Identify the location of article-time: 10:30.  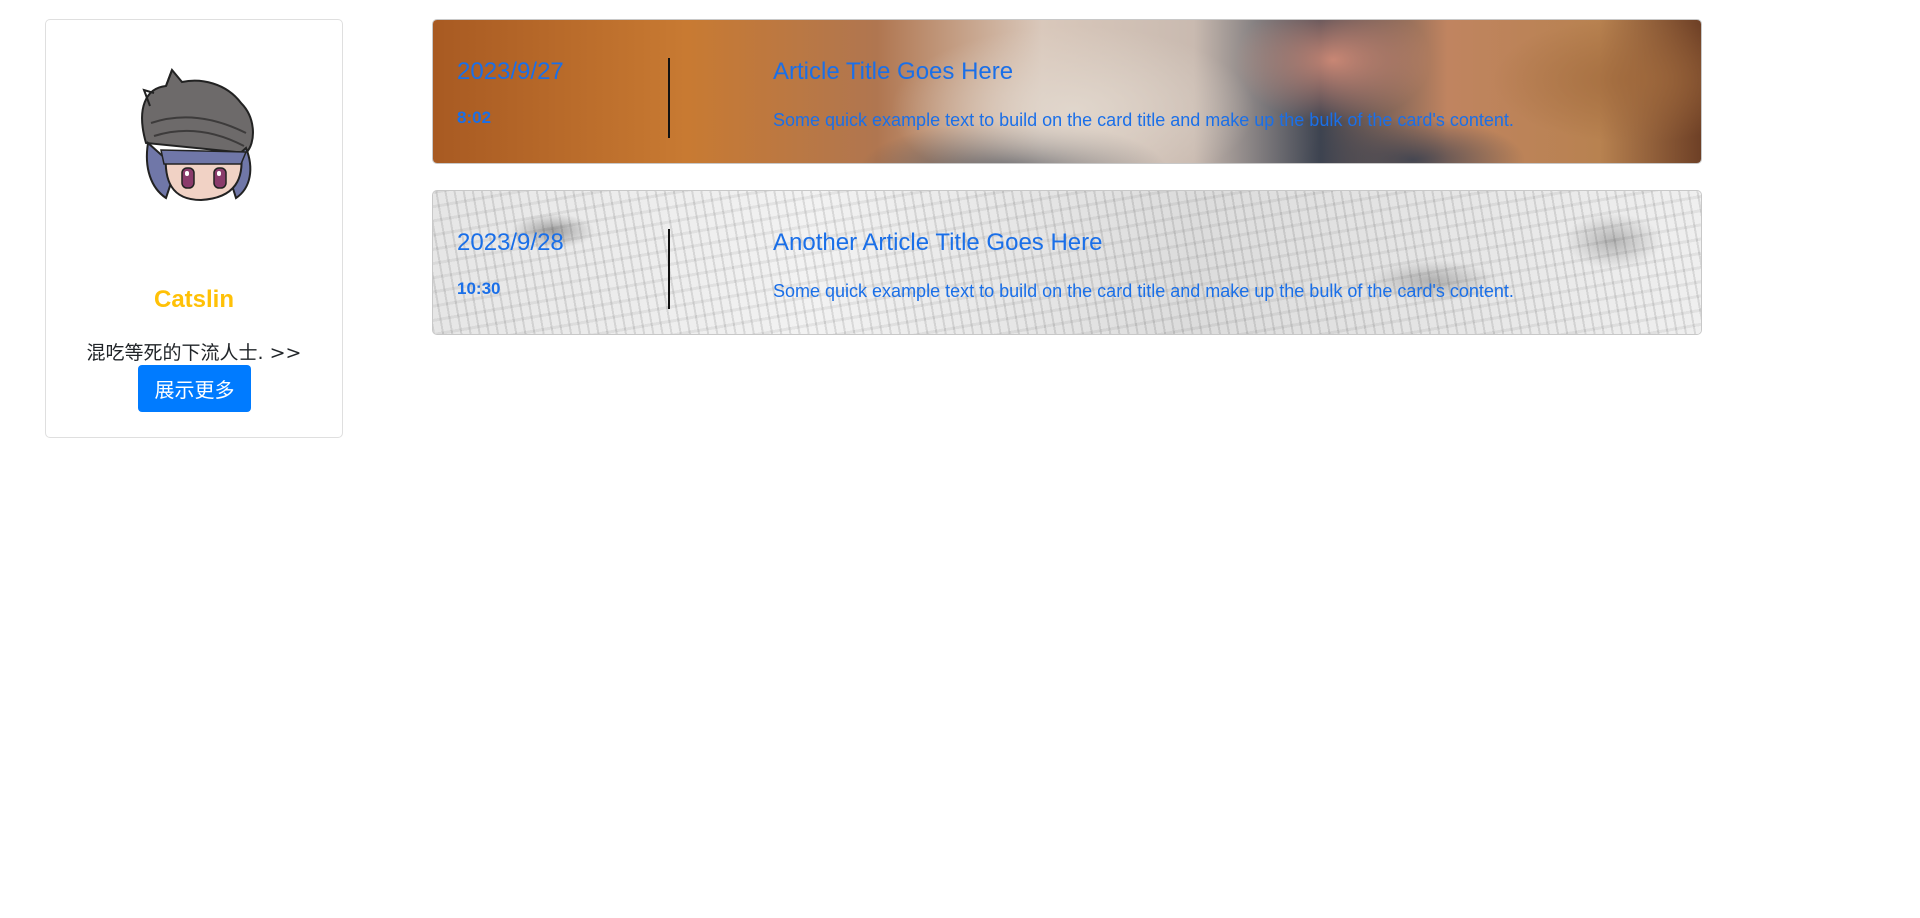
(479, 288).